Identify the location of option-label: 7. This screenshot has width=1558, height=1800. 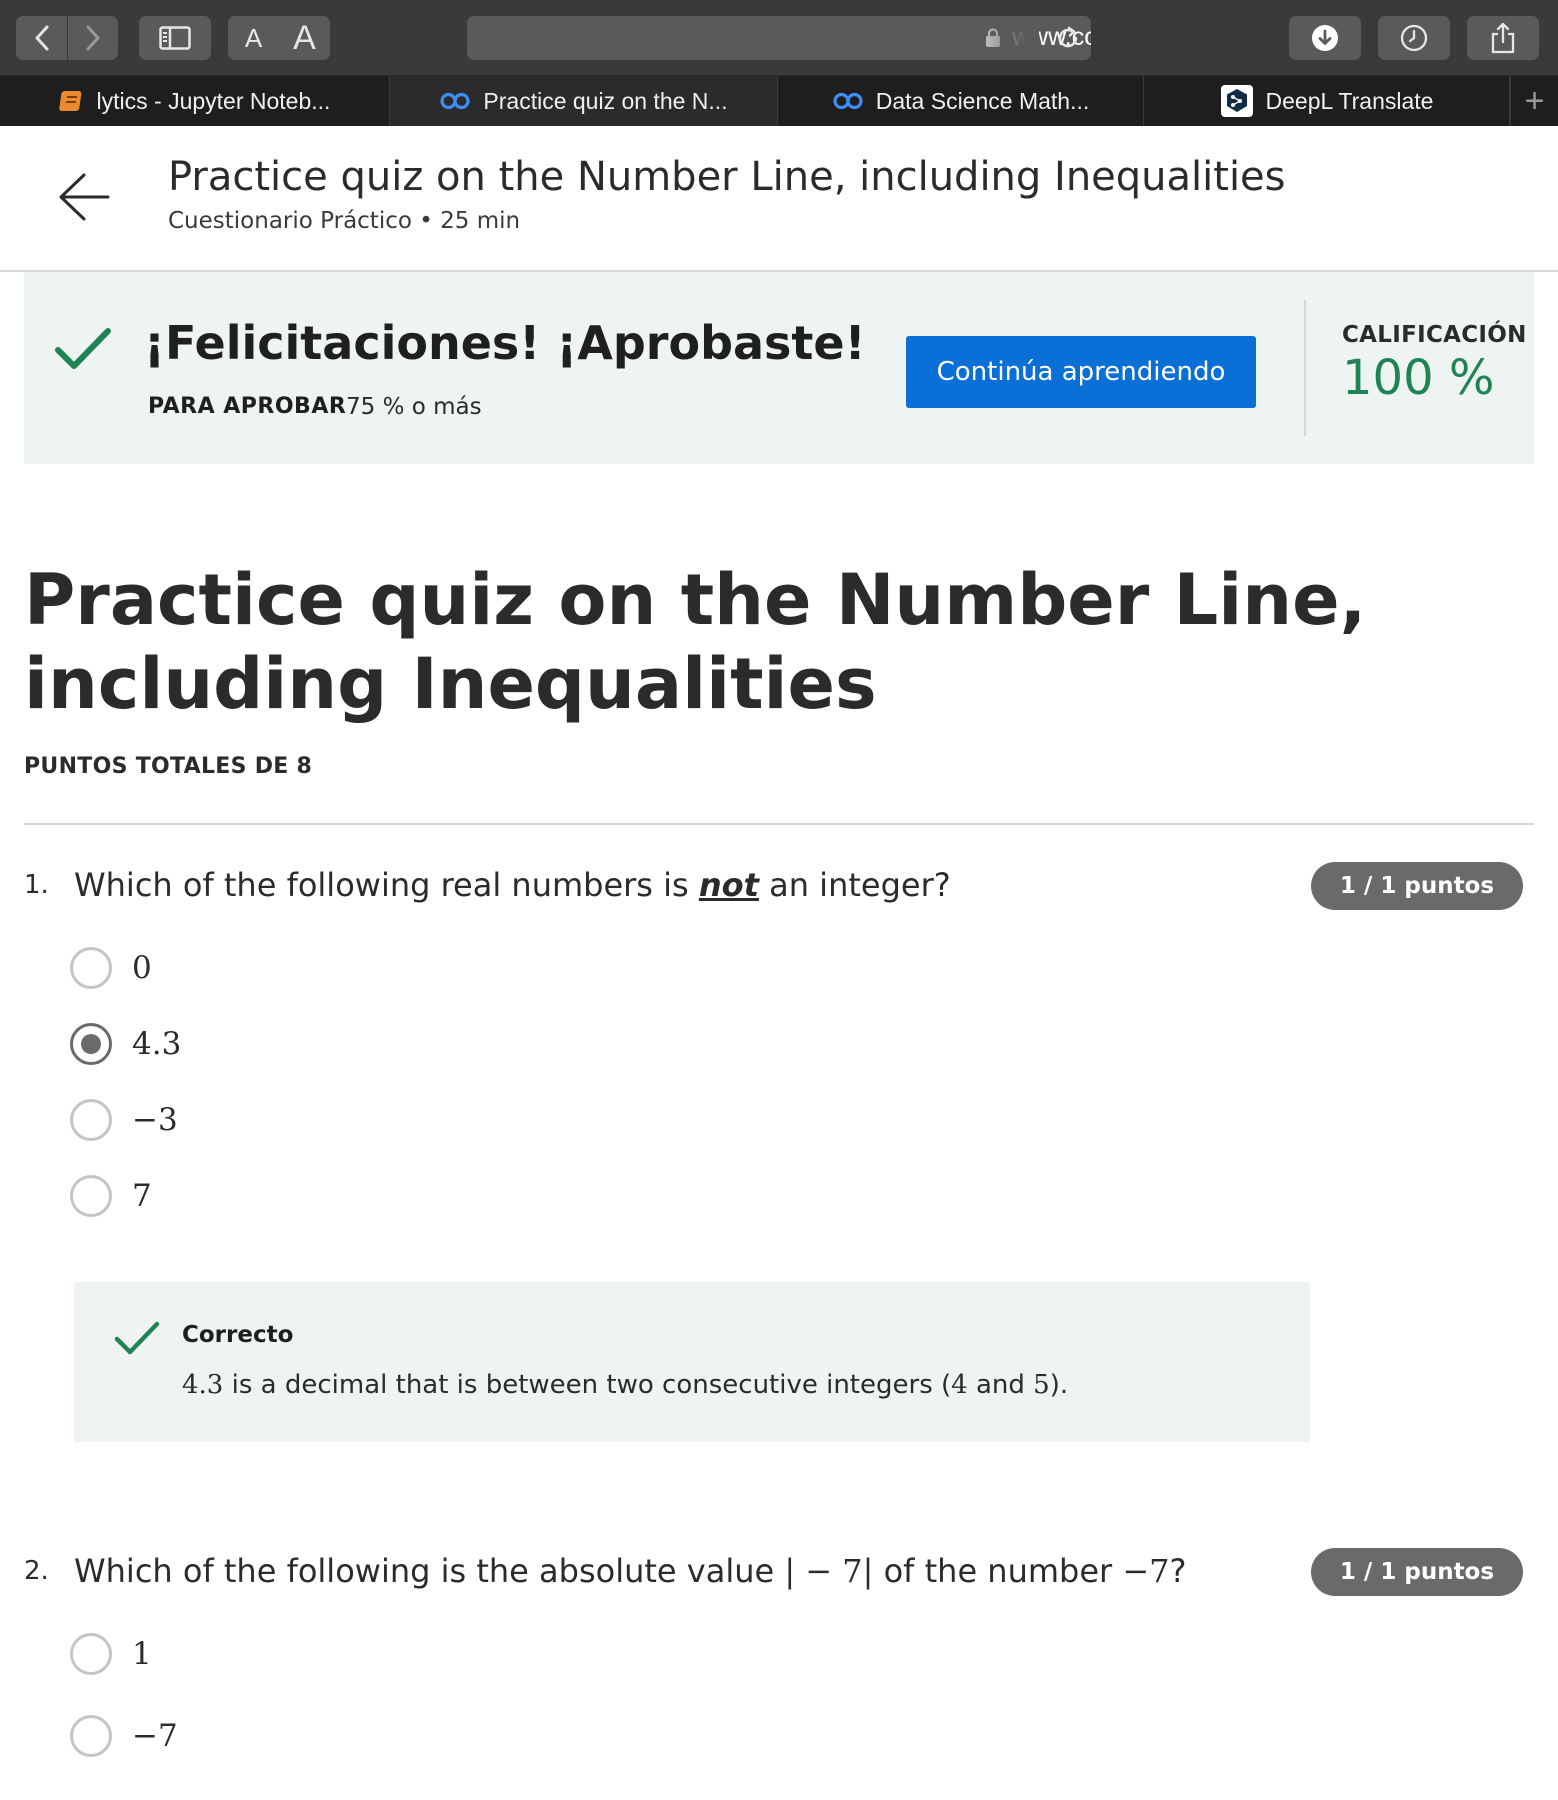
(142, 1196).